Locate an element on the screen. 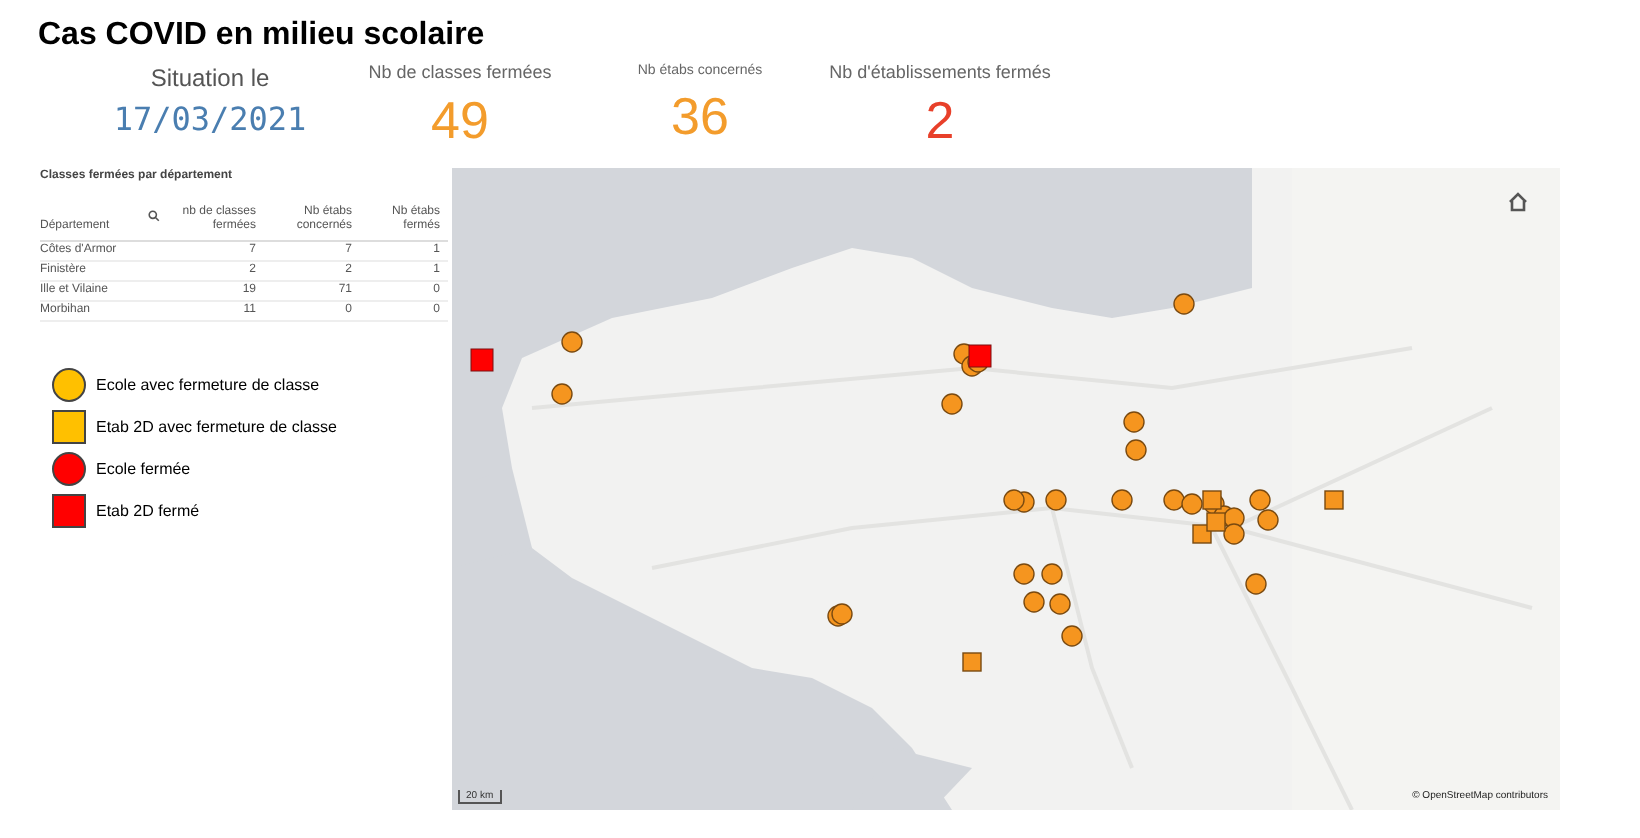 The width and height of the screenshot is (1640, 838). kpi-value: 2 is located at coordinates (940, 119).